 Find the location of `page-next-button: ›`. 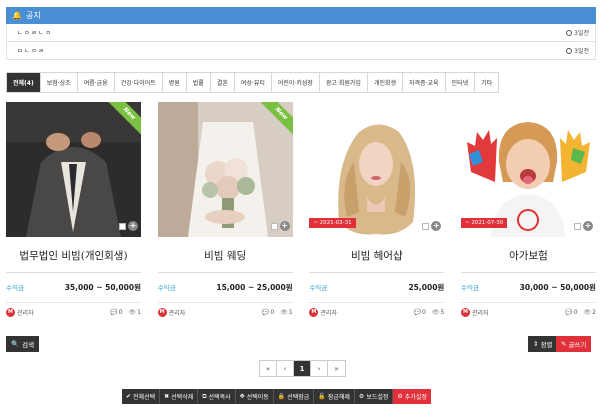

page-next-button: › is located at coordinates (319, 368).